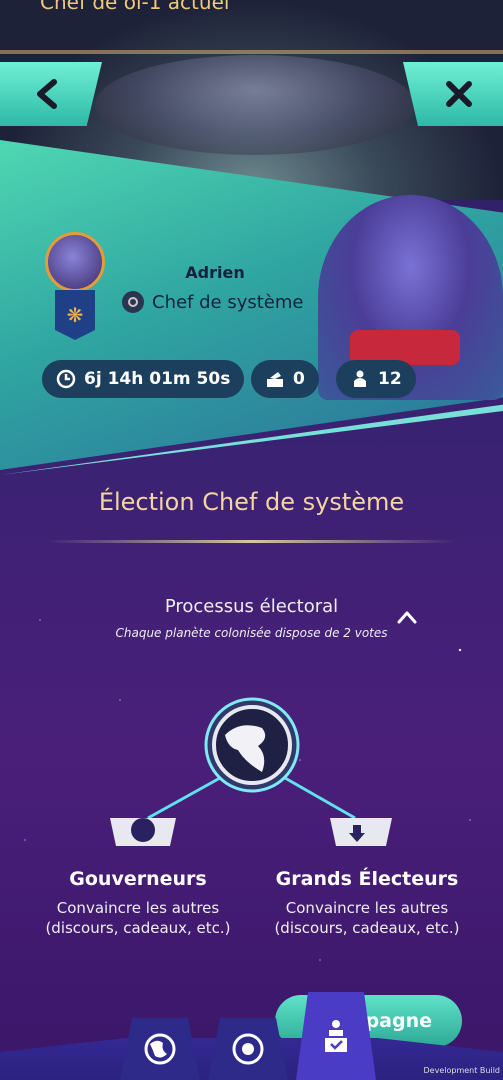 This screenshot has height=1080, width=503. I want to click on ballot-box-icon, so click(275, 379).